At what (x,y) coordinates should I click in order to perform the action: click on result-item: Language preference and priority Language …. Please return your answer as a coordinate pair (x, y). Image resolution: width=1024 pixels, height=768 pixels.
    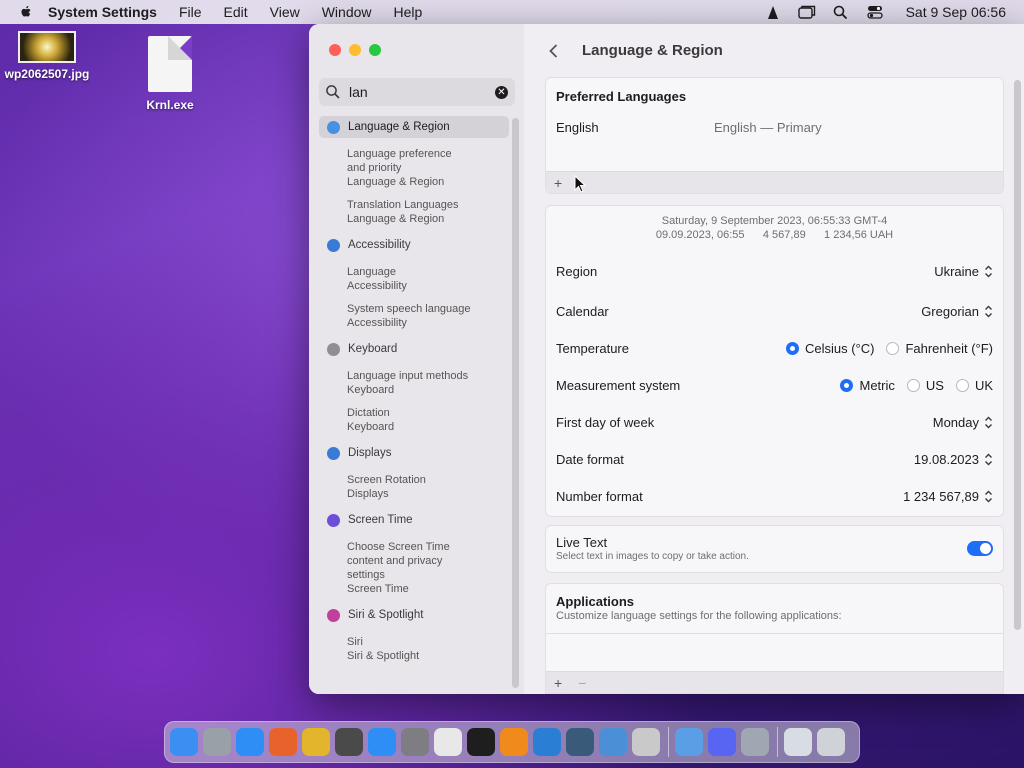
    Looking at the image, I should click on (414, 168).